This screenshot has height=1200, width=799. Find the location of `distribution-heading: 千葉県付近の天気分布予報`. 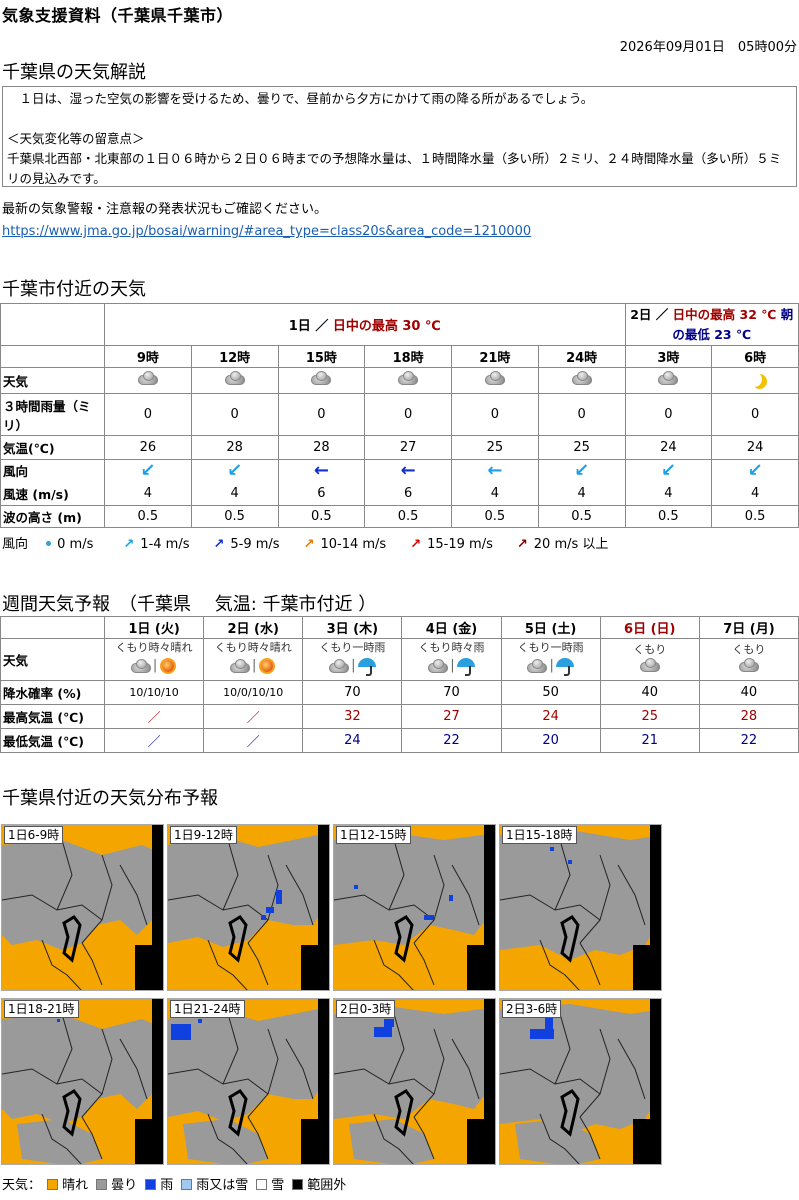

distribution-heading: 千葉県付近の天気分布予報 is located at coordinates (110, 798).